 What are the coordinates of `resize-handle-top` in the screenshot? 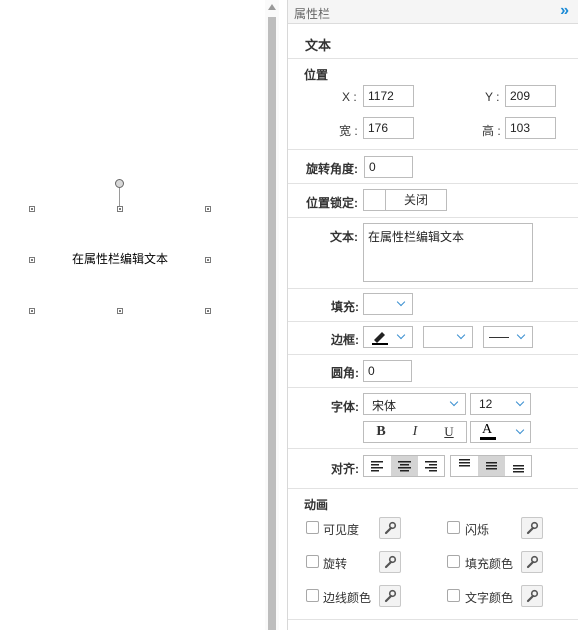 It's located at (120, 209).